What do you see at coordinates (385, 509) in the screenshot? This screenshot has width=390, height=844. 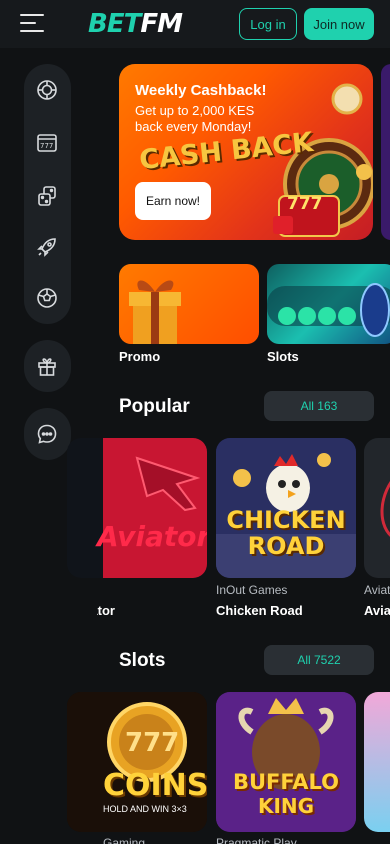 I see `aviatrix-artwork` at bounding box center [385, 509].